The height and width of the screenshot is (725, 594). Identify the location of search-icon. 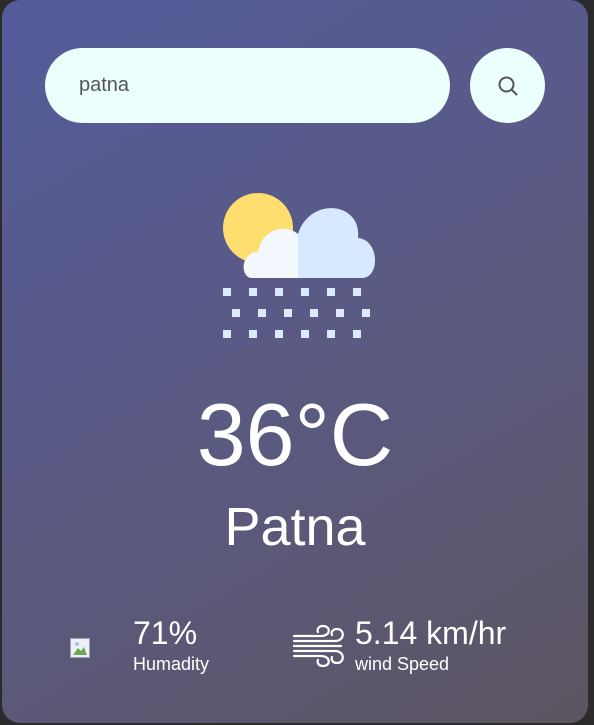
(507, 85).